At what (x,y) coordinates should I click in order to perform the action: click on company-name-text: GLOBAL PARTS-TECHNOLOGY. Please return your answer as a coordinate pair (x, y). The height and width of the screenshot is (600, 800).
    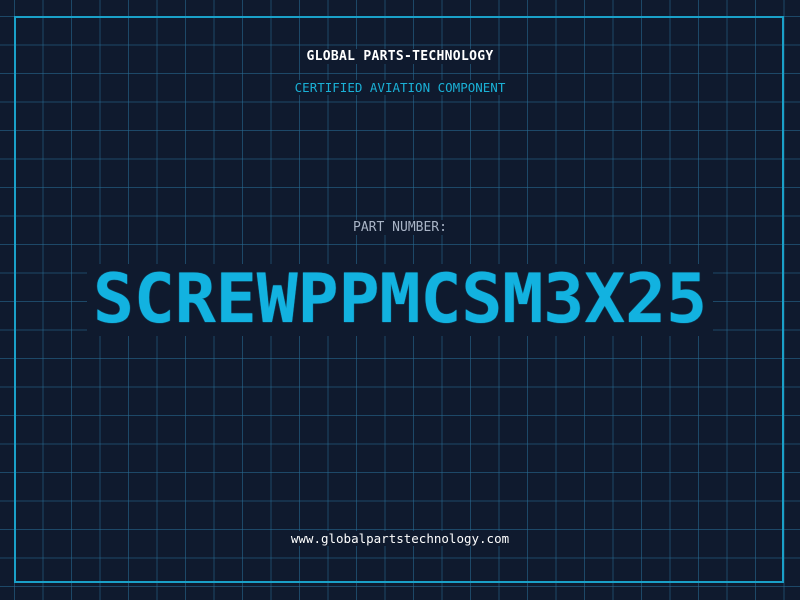
    Looking at the image, I should click on (400, 56).